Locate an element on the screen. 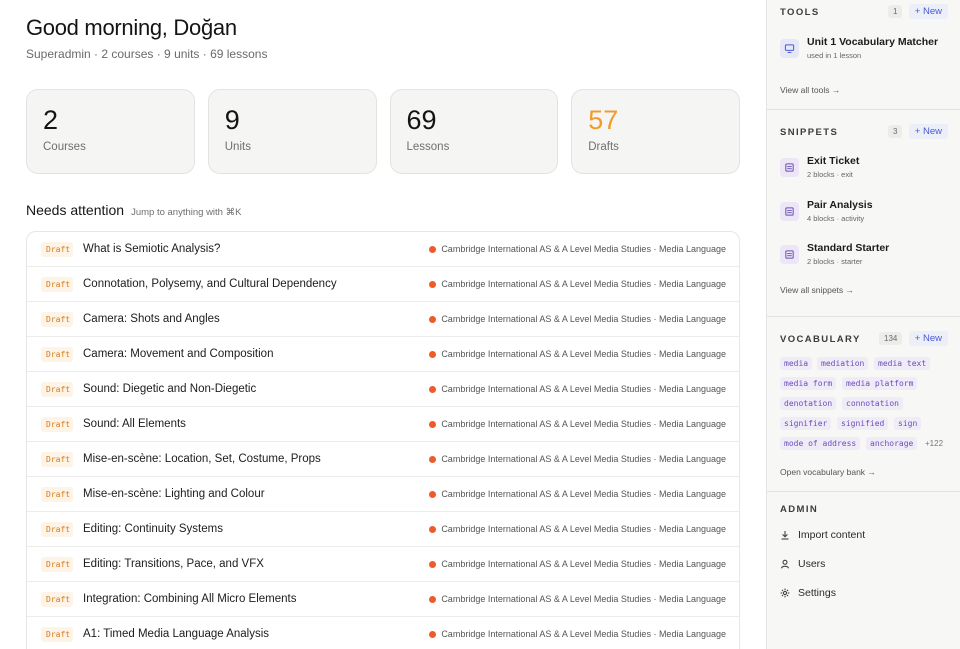 Image resolution: width=960 pixels, height=649 pixels. settings-link: Settings is located at coordinates (808, 593).